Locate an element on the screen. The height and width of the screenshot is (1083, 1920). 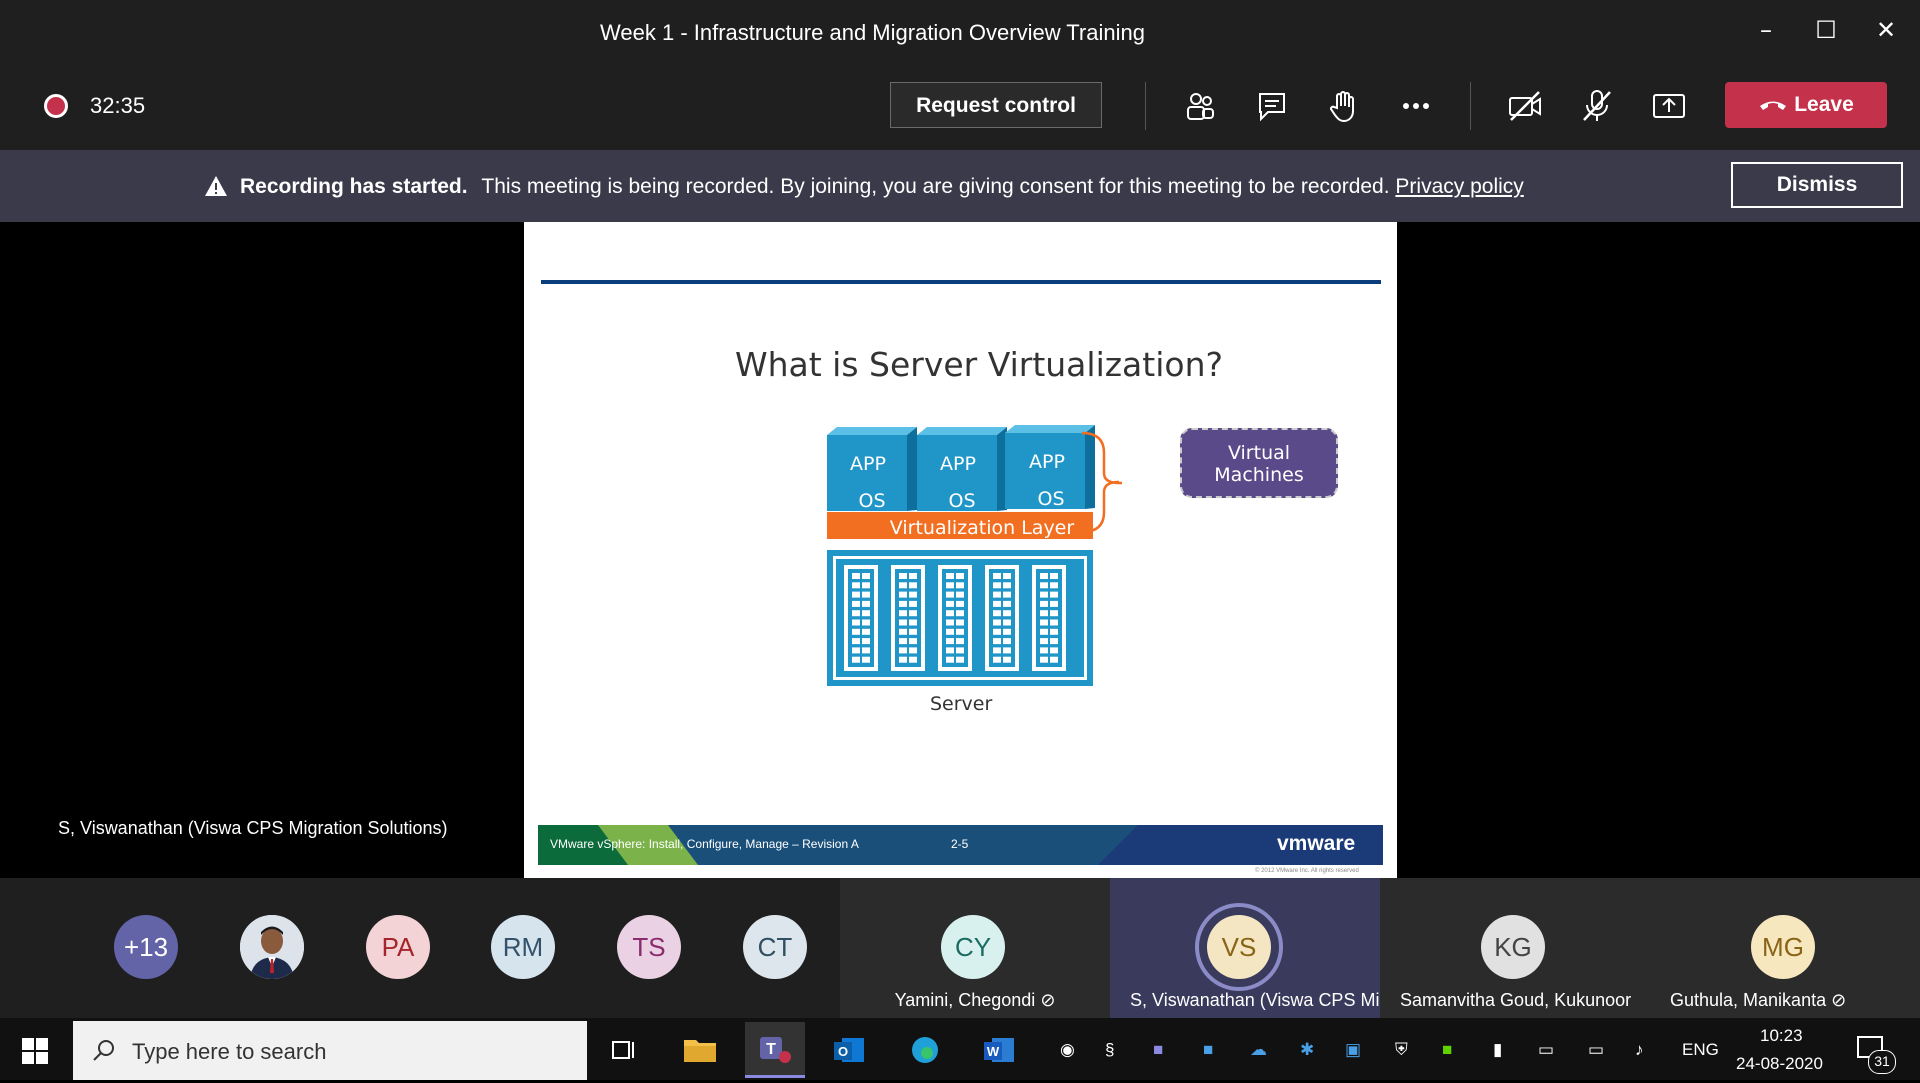
warning-icon is located at coordinates (216, 186).